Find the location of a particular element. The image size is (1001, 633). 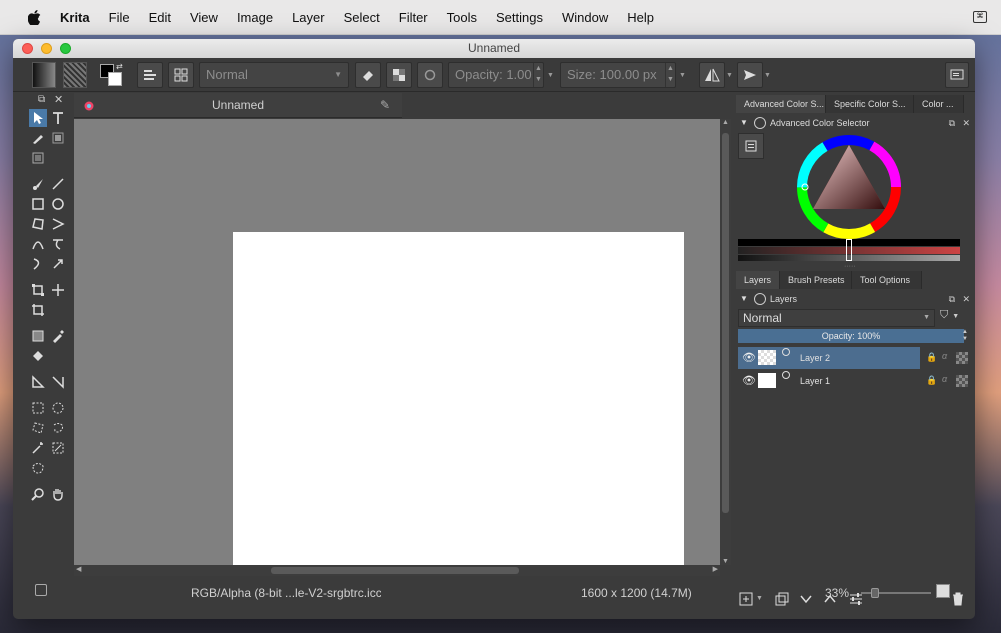

rectangular-selection-tool is located at coordinates (38, 408).